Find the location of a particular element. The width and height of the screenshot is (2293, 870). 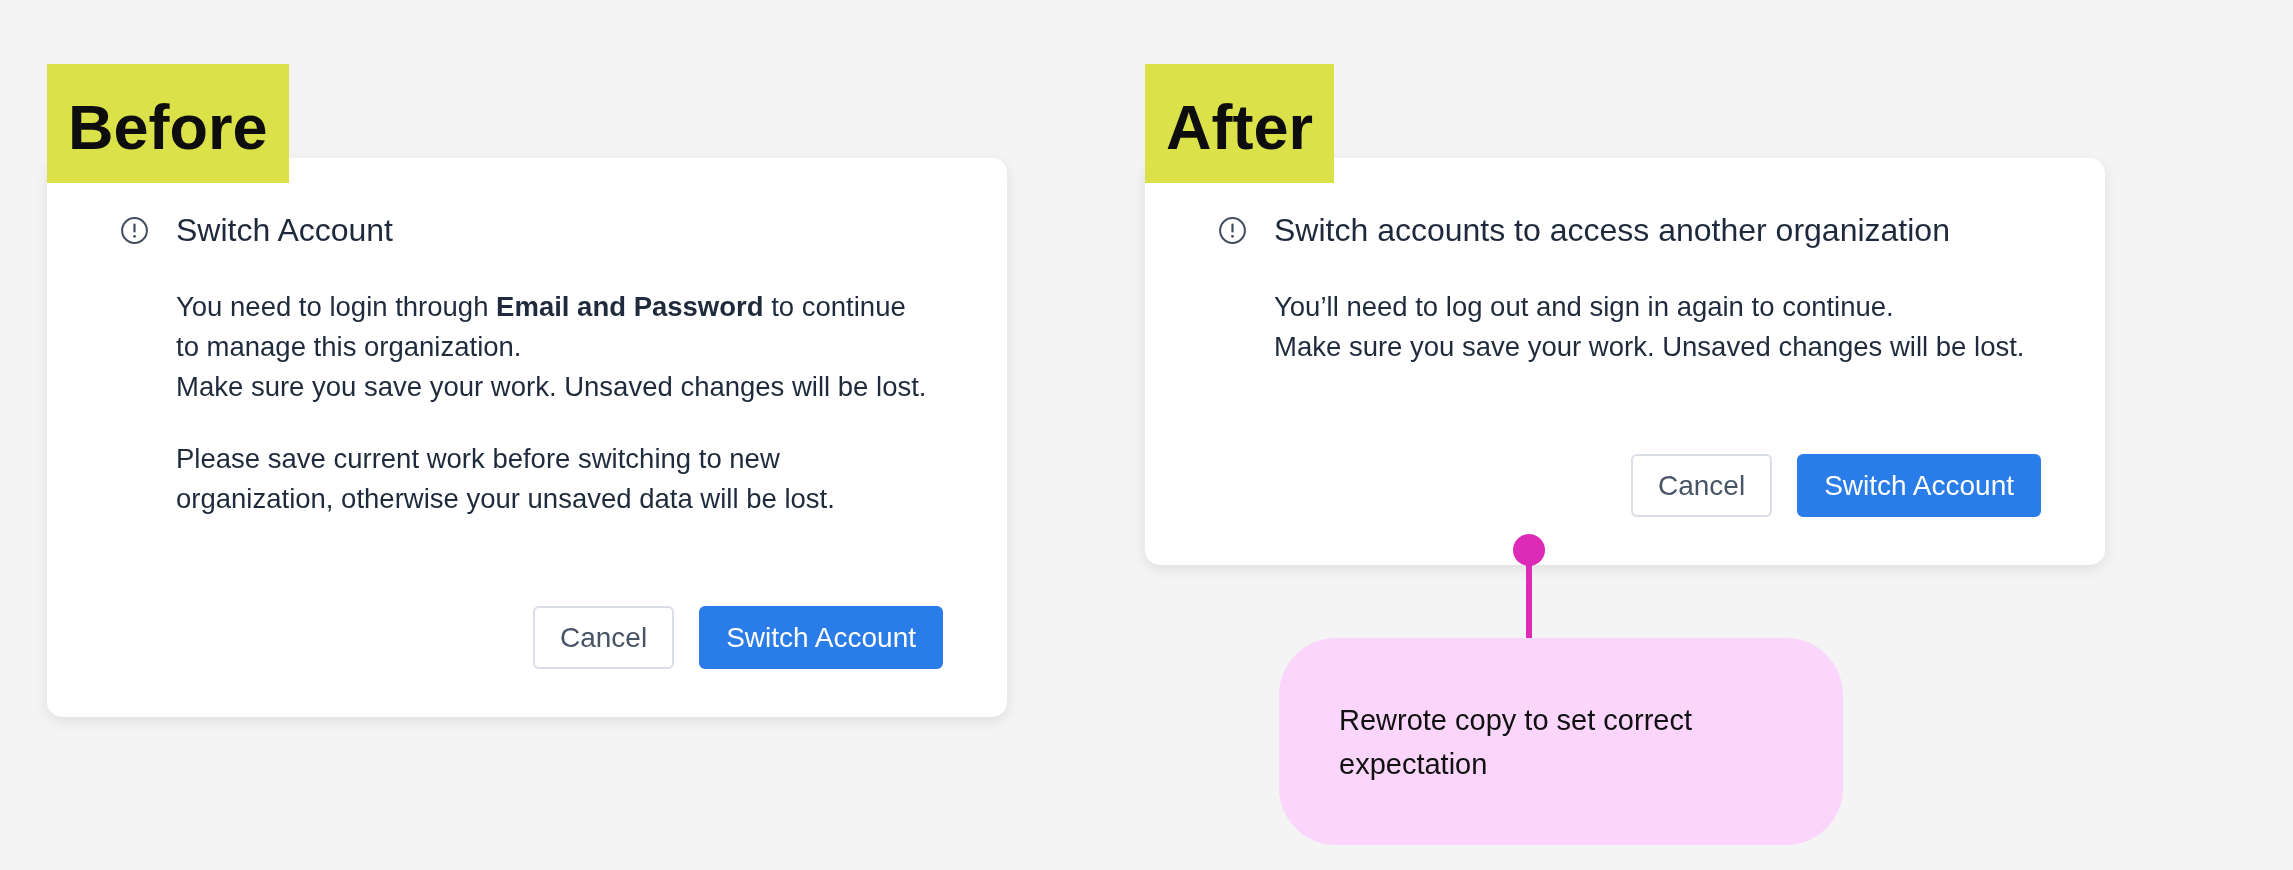

dialog-message: Please save current work before switching to new organization, otherwise your unsaved data will be lost. is located at coordinates (506, 479).